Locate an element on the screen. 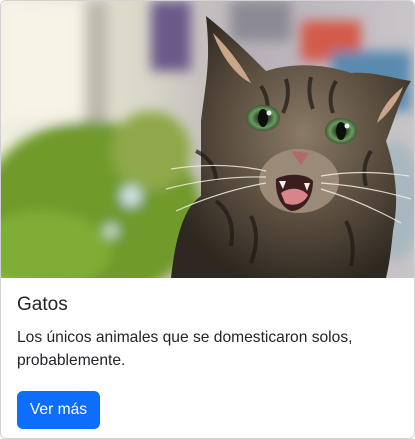 The image size is (415, 439). see-more-button: Ver más is located at coordinates (58, 410).